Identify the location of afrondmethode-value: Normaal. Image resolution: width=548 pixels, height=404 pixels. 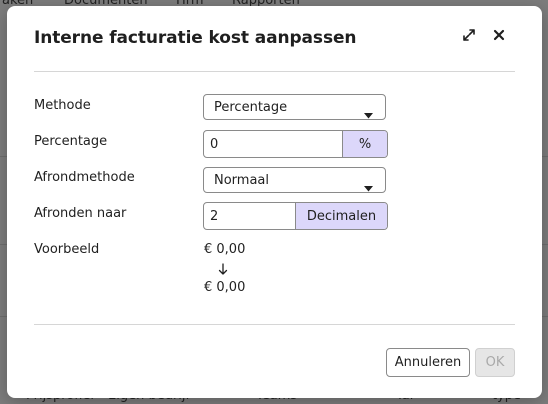
(242, 180).